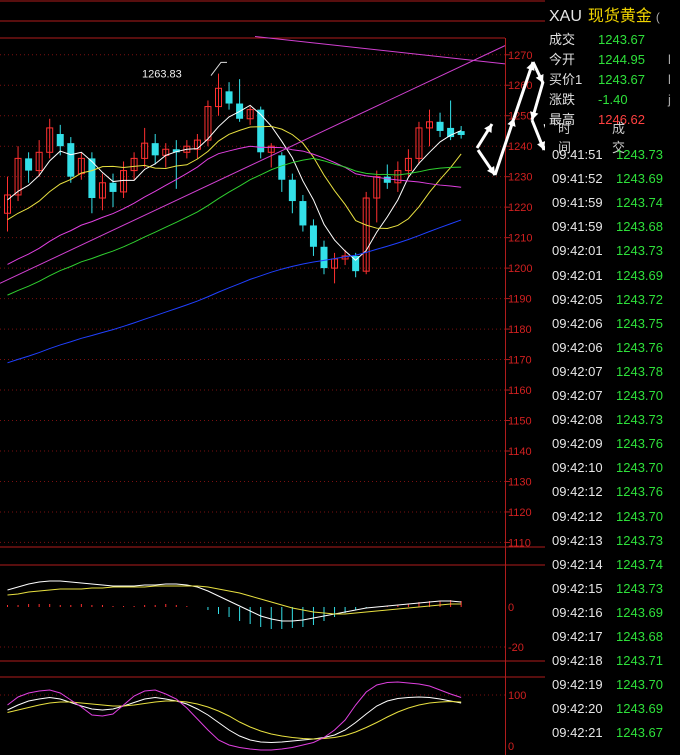 Image resolution: width=680 pixels, height=755 pixels. What do you see at coordinates (520, 239) in the screenshot?
I see `price-tick-label: 1210` at bounding box center [520, 239].